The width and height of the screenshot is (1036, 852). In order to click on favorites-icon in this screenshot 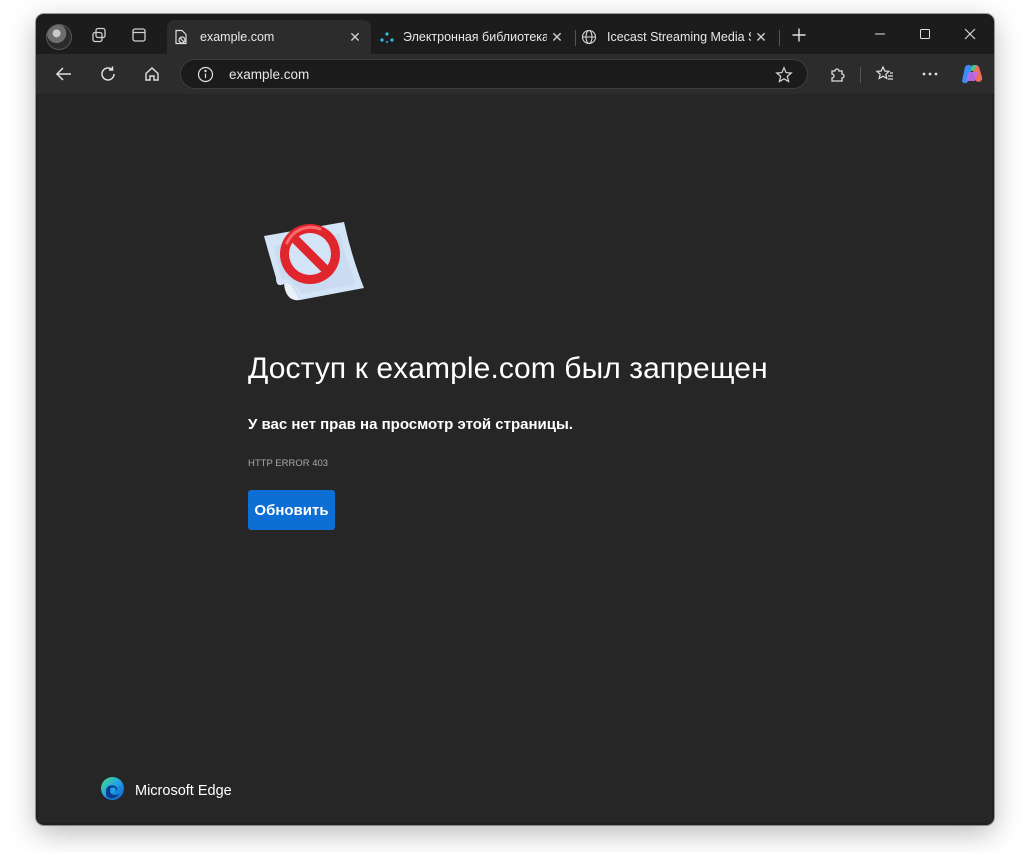, I will do `click(885, 74)`.